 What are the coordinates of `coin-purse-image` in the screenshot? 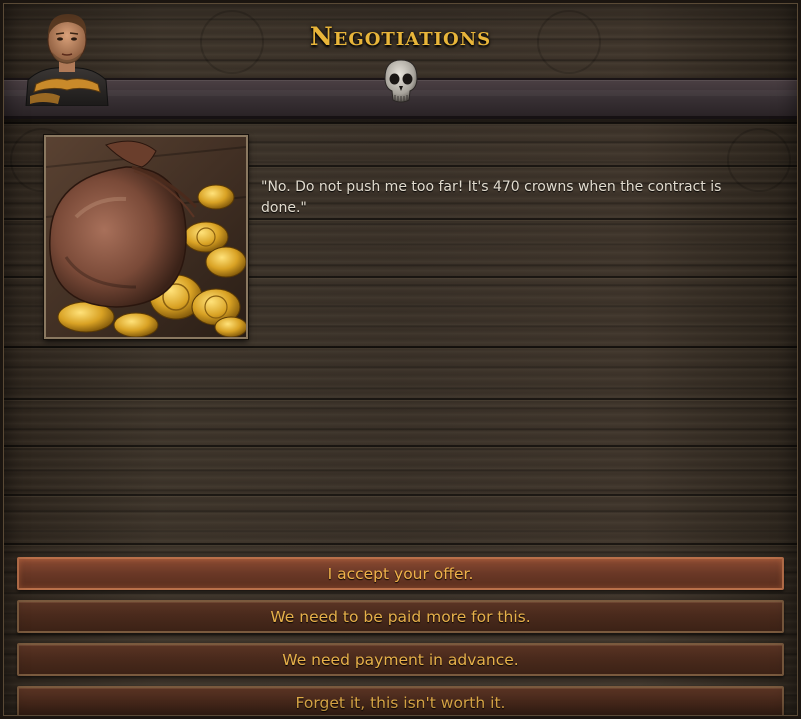 It's located at (146, 237).